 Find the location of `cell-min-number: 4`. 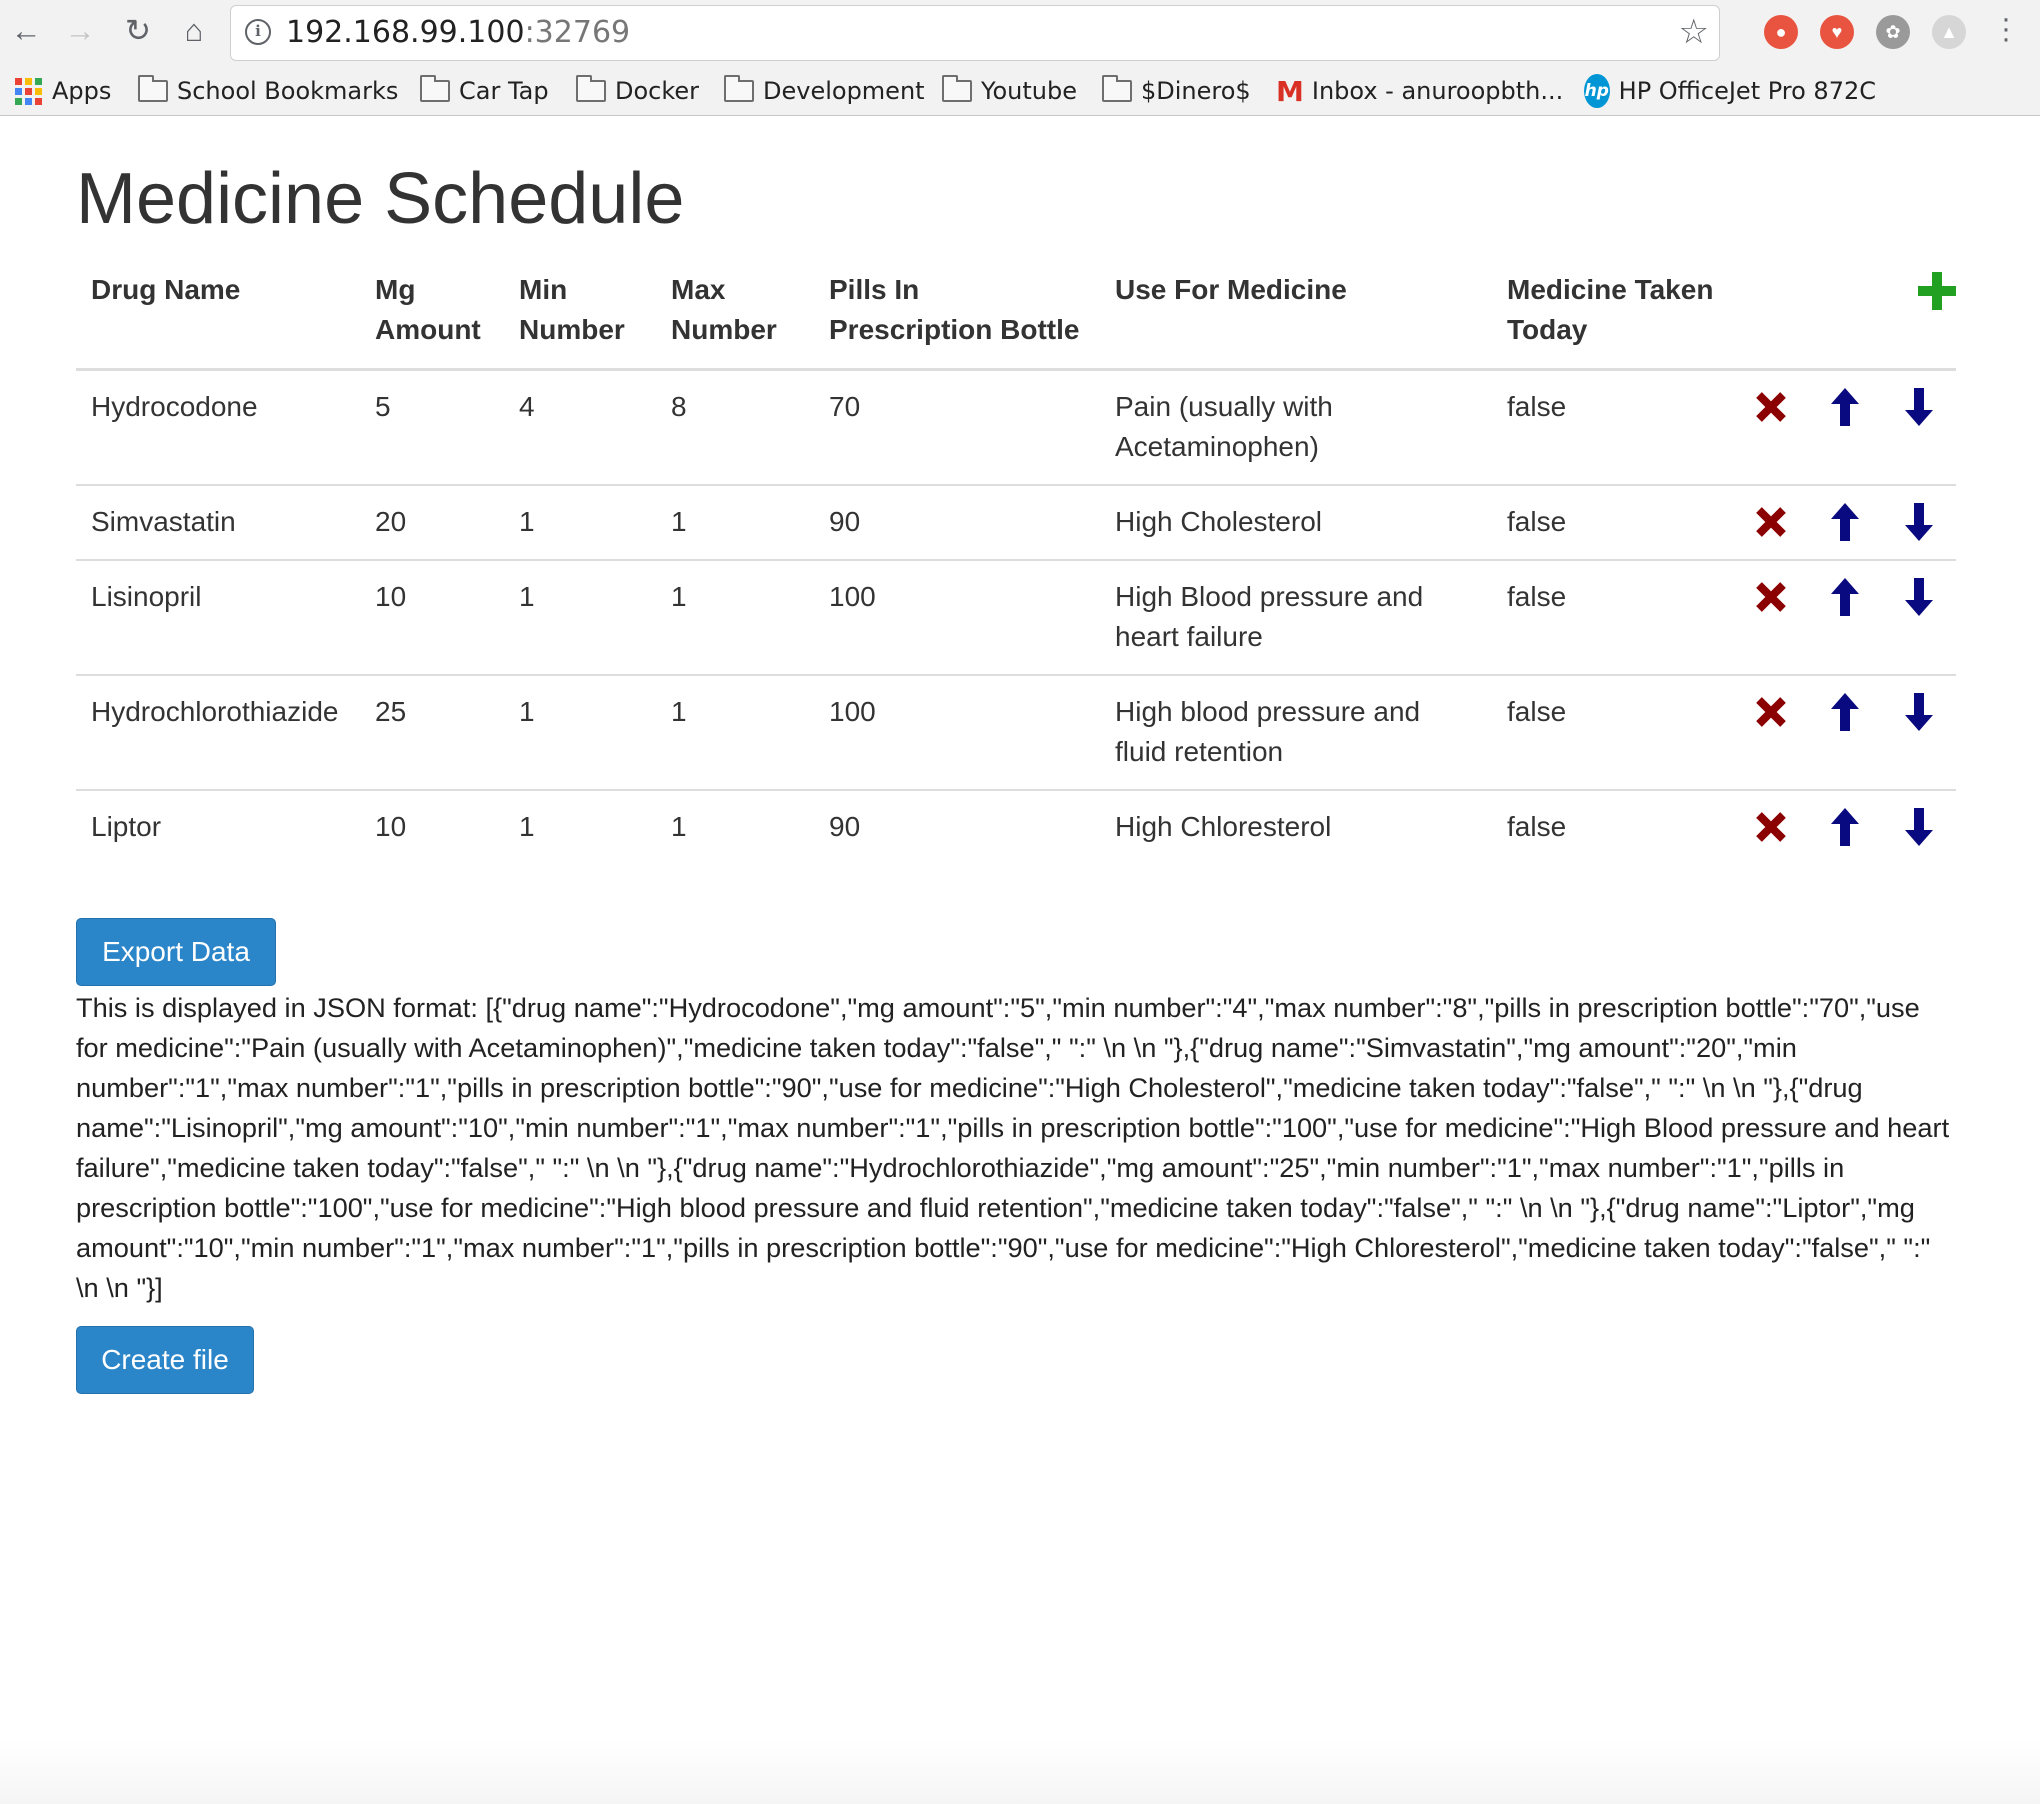

cell-min-number: 4 is located at coordinates (527, 406).